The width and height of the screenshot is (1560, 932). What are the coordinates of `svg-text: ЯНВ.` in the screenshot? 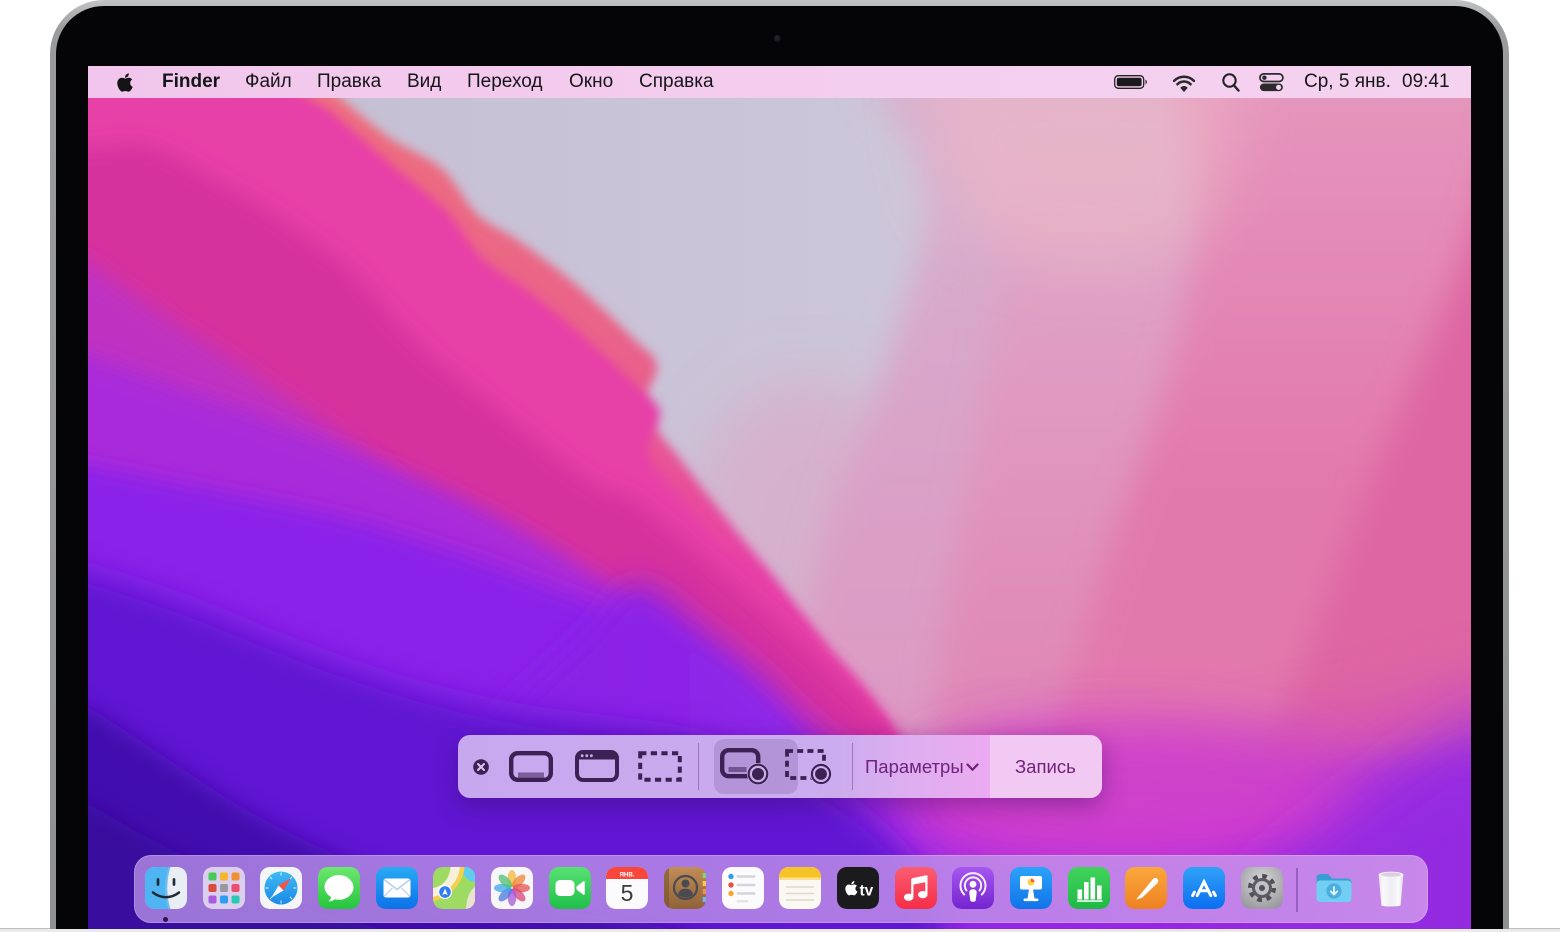 It's located at (627, 874).